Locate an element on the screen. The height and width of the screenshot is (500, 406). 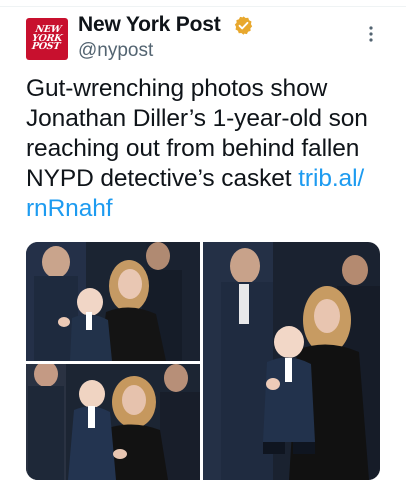
tweet-header: NEW YORK POST New York Post @nypost is located at coordinates (203, 35).